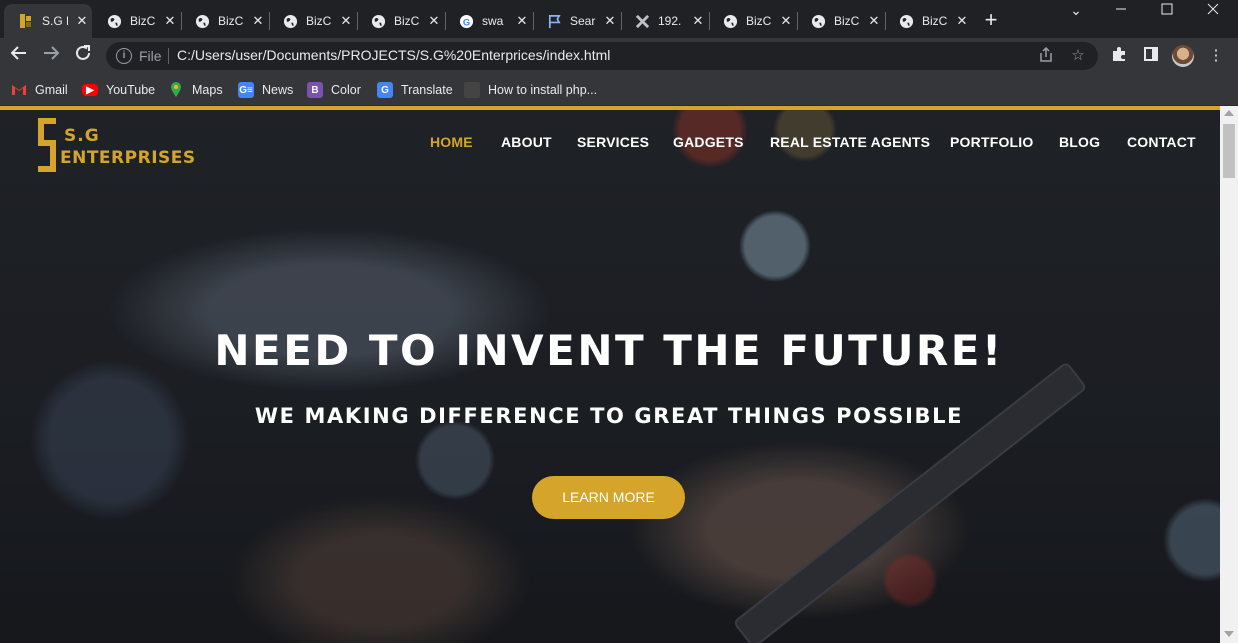 The image size is (1238, 643). Describe the element at coordinates (1229, 374) in the screenshot. I see `page-scrollbar` at that location.